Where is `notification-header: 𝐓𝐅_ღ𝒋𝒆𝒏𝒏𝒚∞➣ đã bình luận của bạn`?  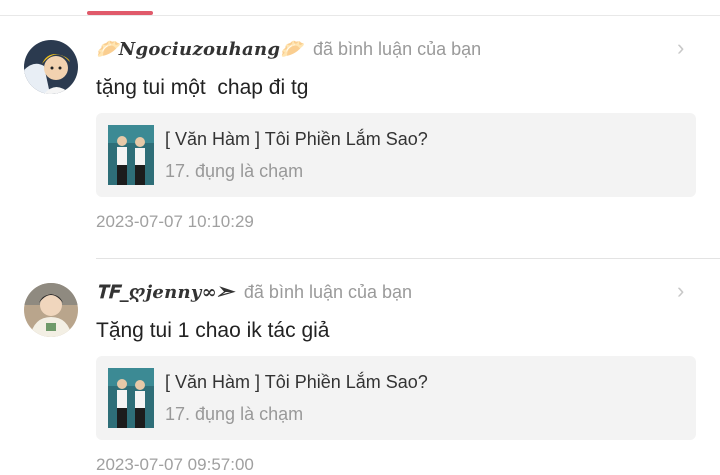
notification-header: 𝐓𝐅_ღ𝒋𝒆𝒏𝒏𝒚∞➣ đã bình luận của bạn is located at coordinates (254, 292).